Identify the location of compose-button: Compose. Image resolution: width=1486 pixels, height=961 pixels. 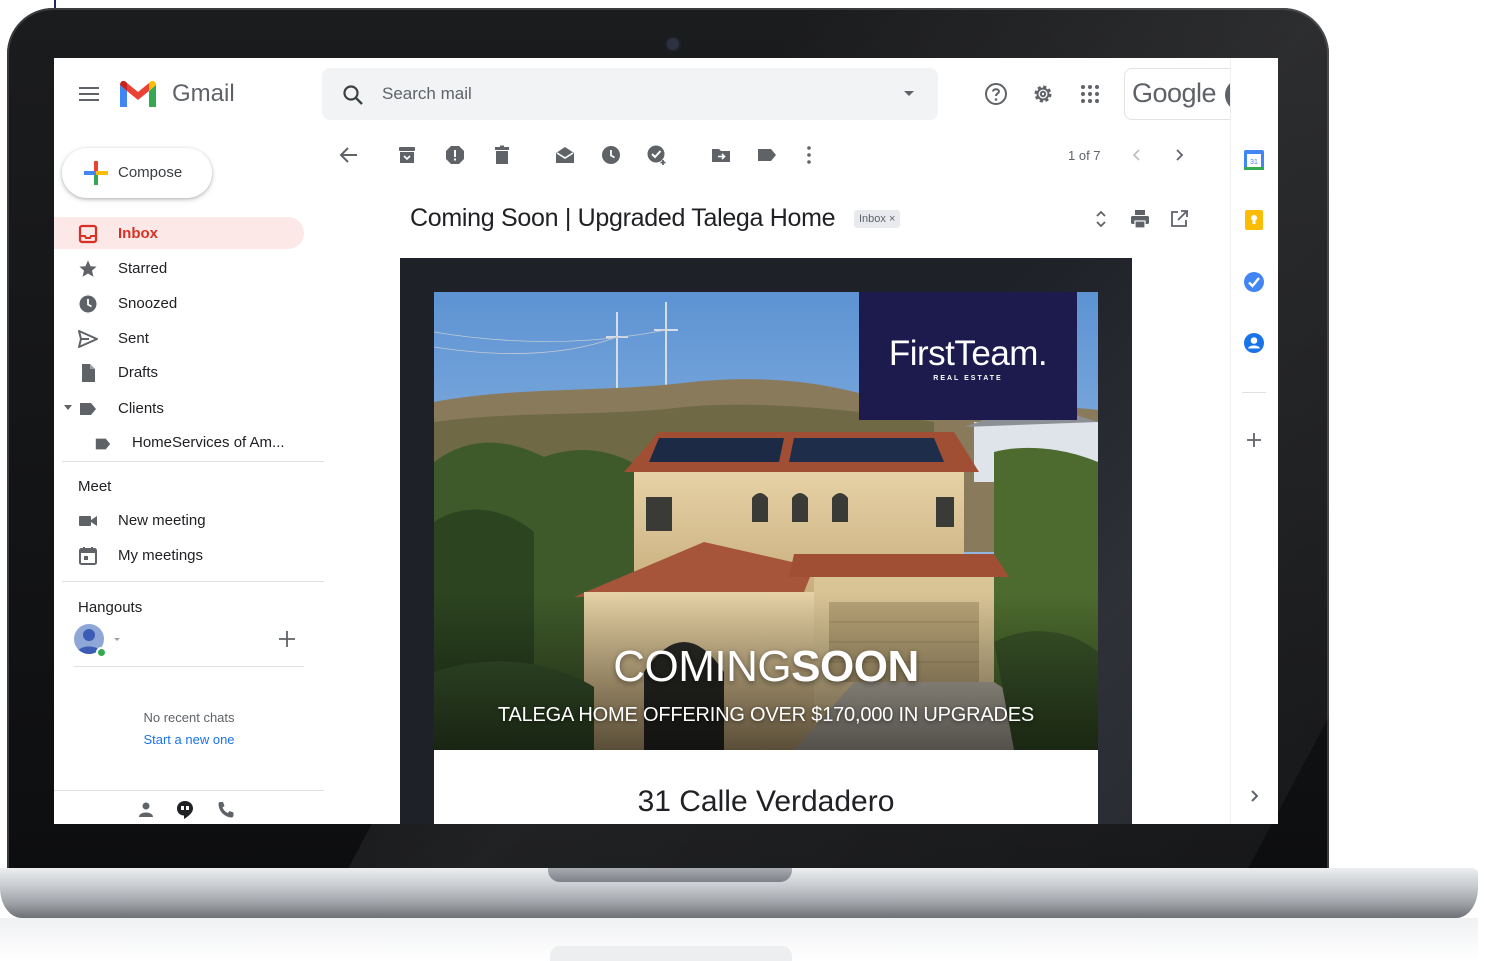
(137, 173).